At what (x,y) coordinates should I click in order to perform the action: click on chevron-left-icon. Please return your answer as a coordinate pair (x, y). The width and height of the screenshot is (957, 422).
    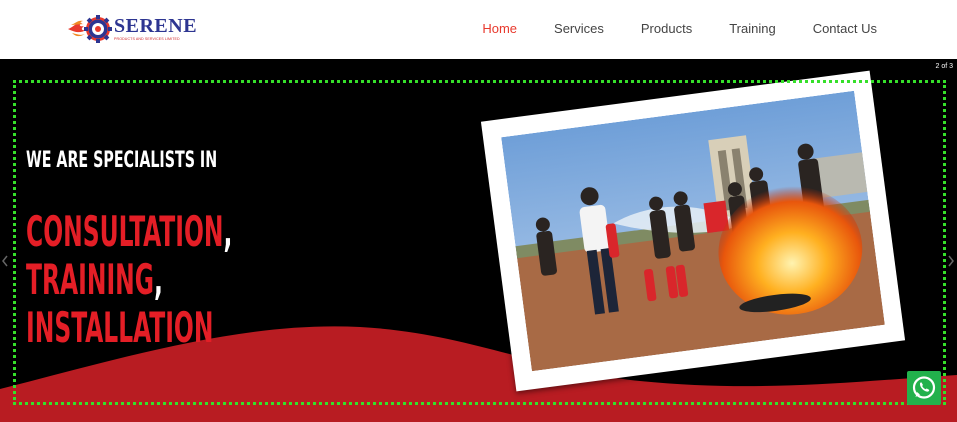
    Looking at the image, I should click on (5, 261).